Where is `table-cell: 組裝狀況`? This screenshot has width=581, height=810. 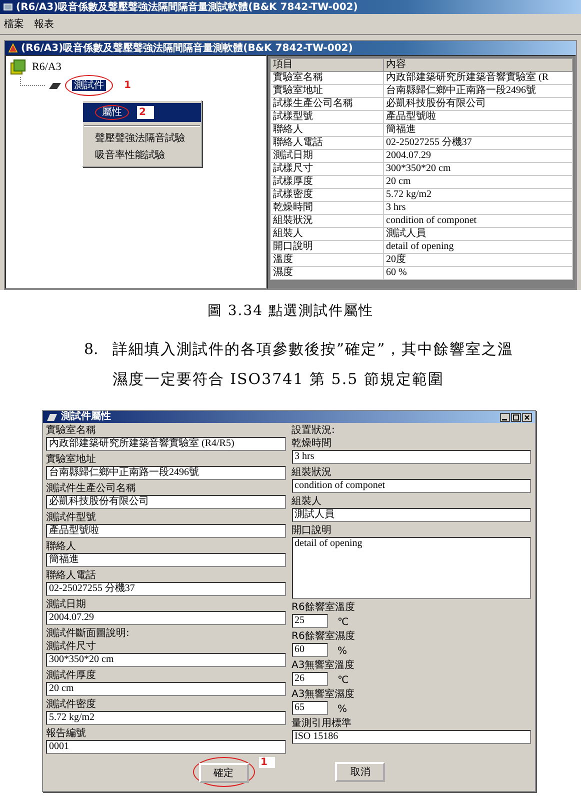 table-cell: 組裝狀況 is located at coordinates (327, 221).